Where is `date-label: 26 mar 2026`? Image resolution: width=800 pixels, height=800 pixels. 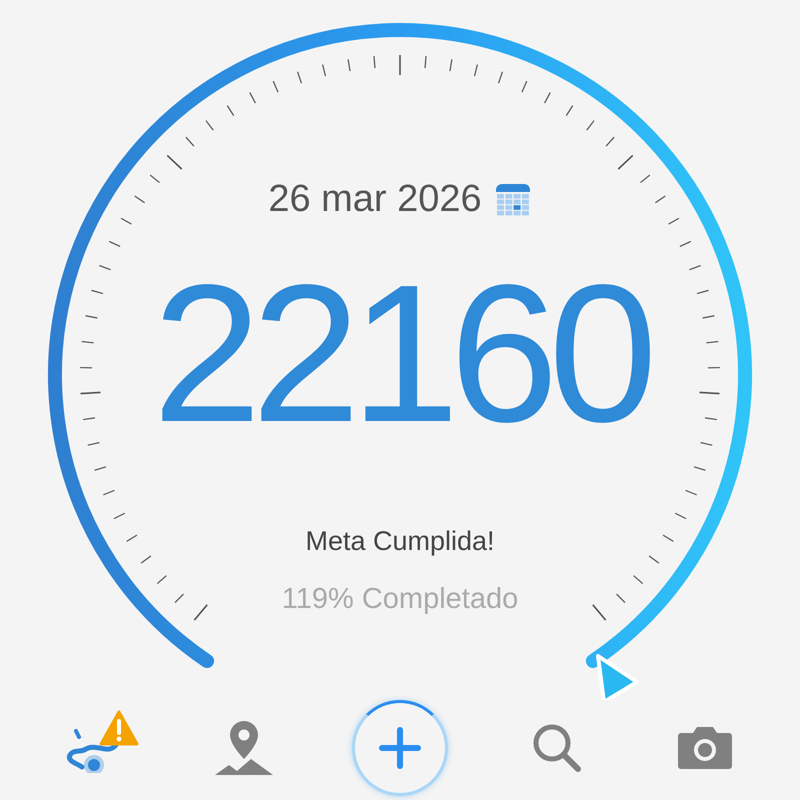 date-label: 26 mar 2026 is located at coordinates (375, 199).